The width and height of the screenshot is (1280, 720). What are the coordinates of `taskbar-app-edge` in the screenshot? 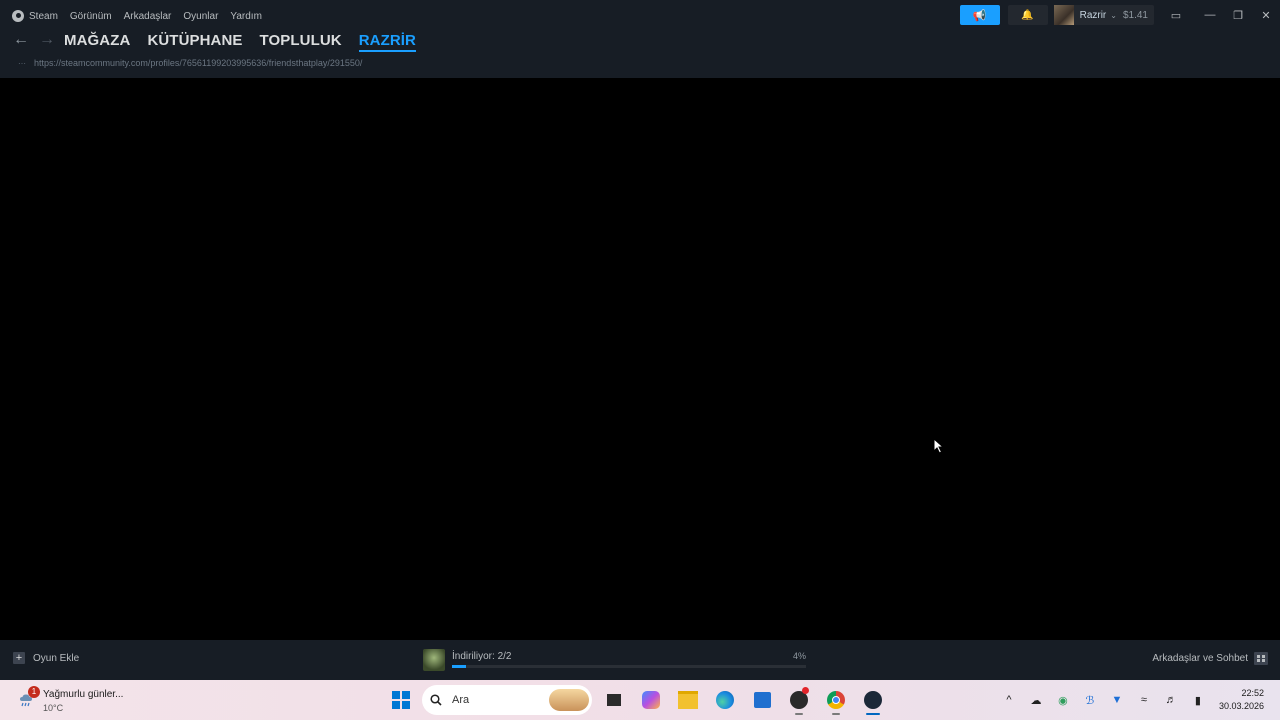 It's located at (725, 700).